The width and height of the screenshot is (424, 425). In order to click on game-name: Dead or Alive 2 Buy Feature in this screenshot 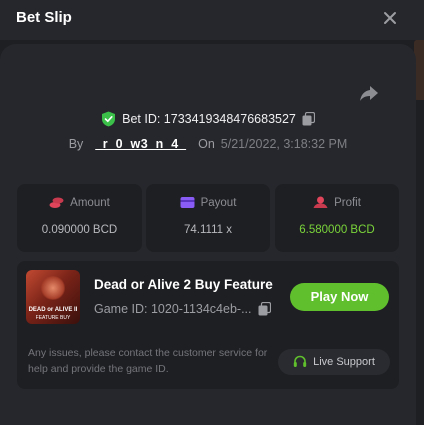, I will do `click(183, 284)`.